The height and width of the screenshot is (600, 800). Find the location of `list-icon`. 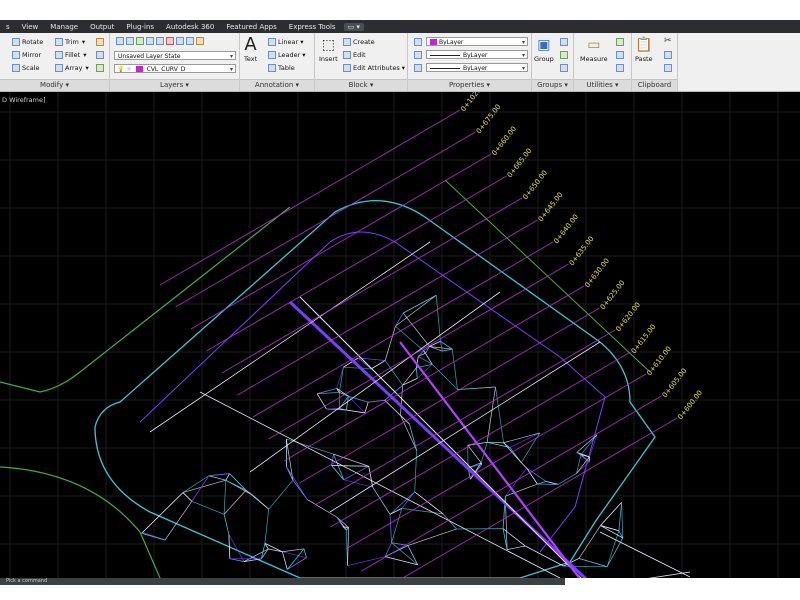

list-icon is located at coordinates (418, 55).